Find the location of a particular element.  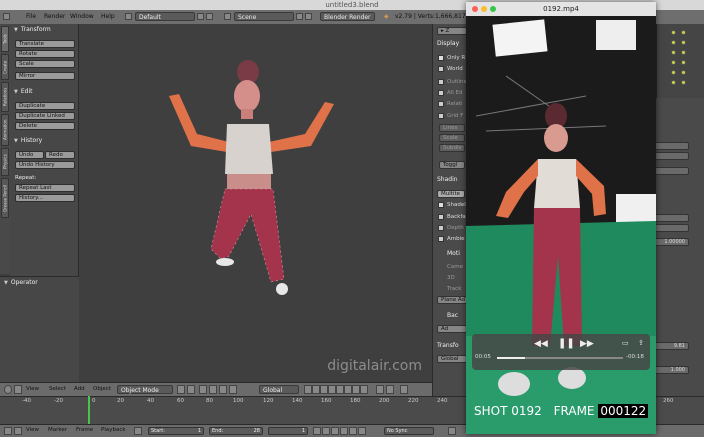

menu-view: View is located at coordinates (32, 389).